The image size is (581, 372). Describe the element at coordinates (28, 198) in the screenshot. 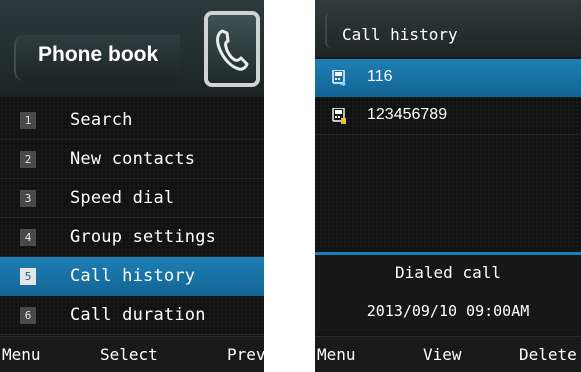

I see `menu-number: 3` at that location.